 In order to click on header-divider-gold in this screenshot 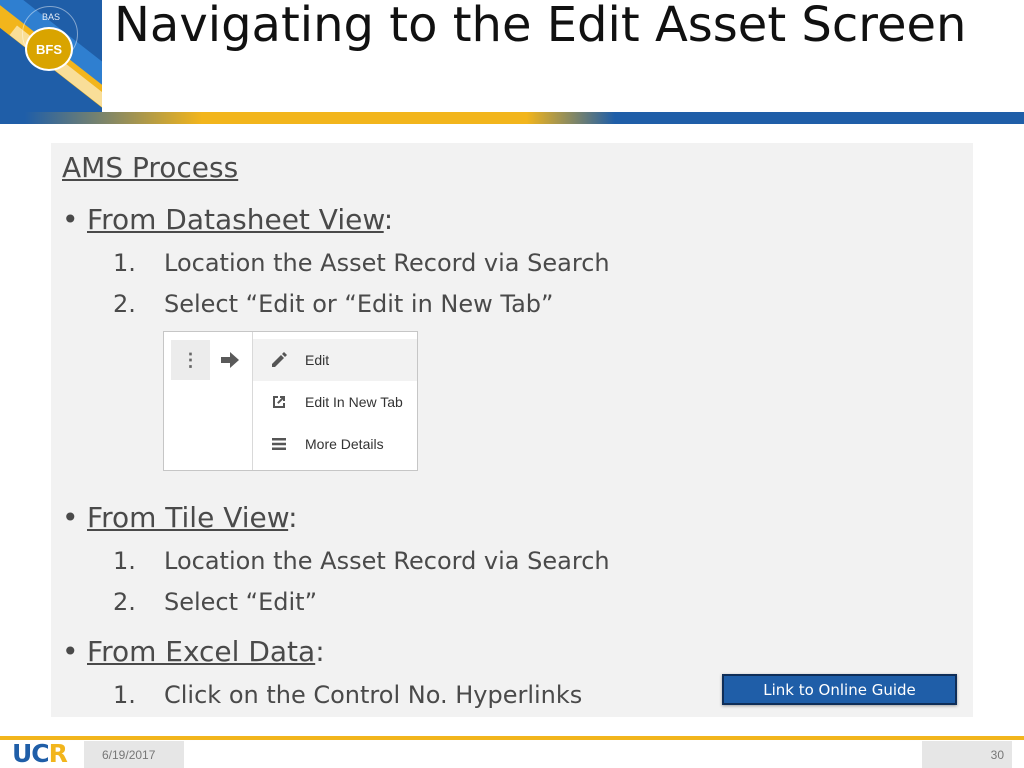, I will do `click(320, 118)`.